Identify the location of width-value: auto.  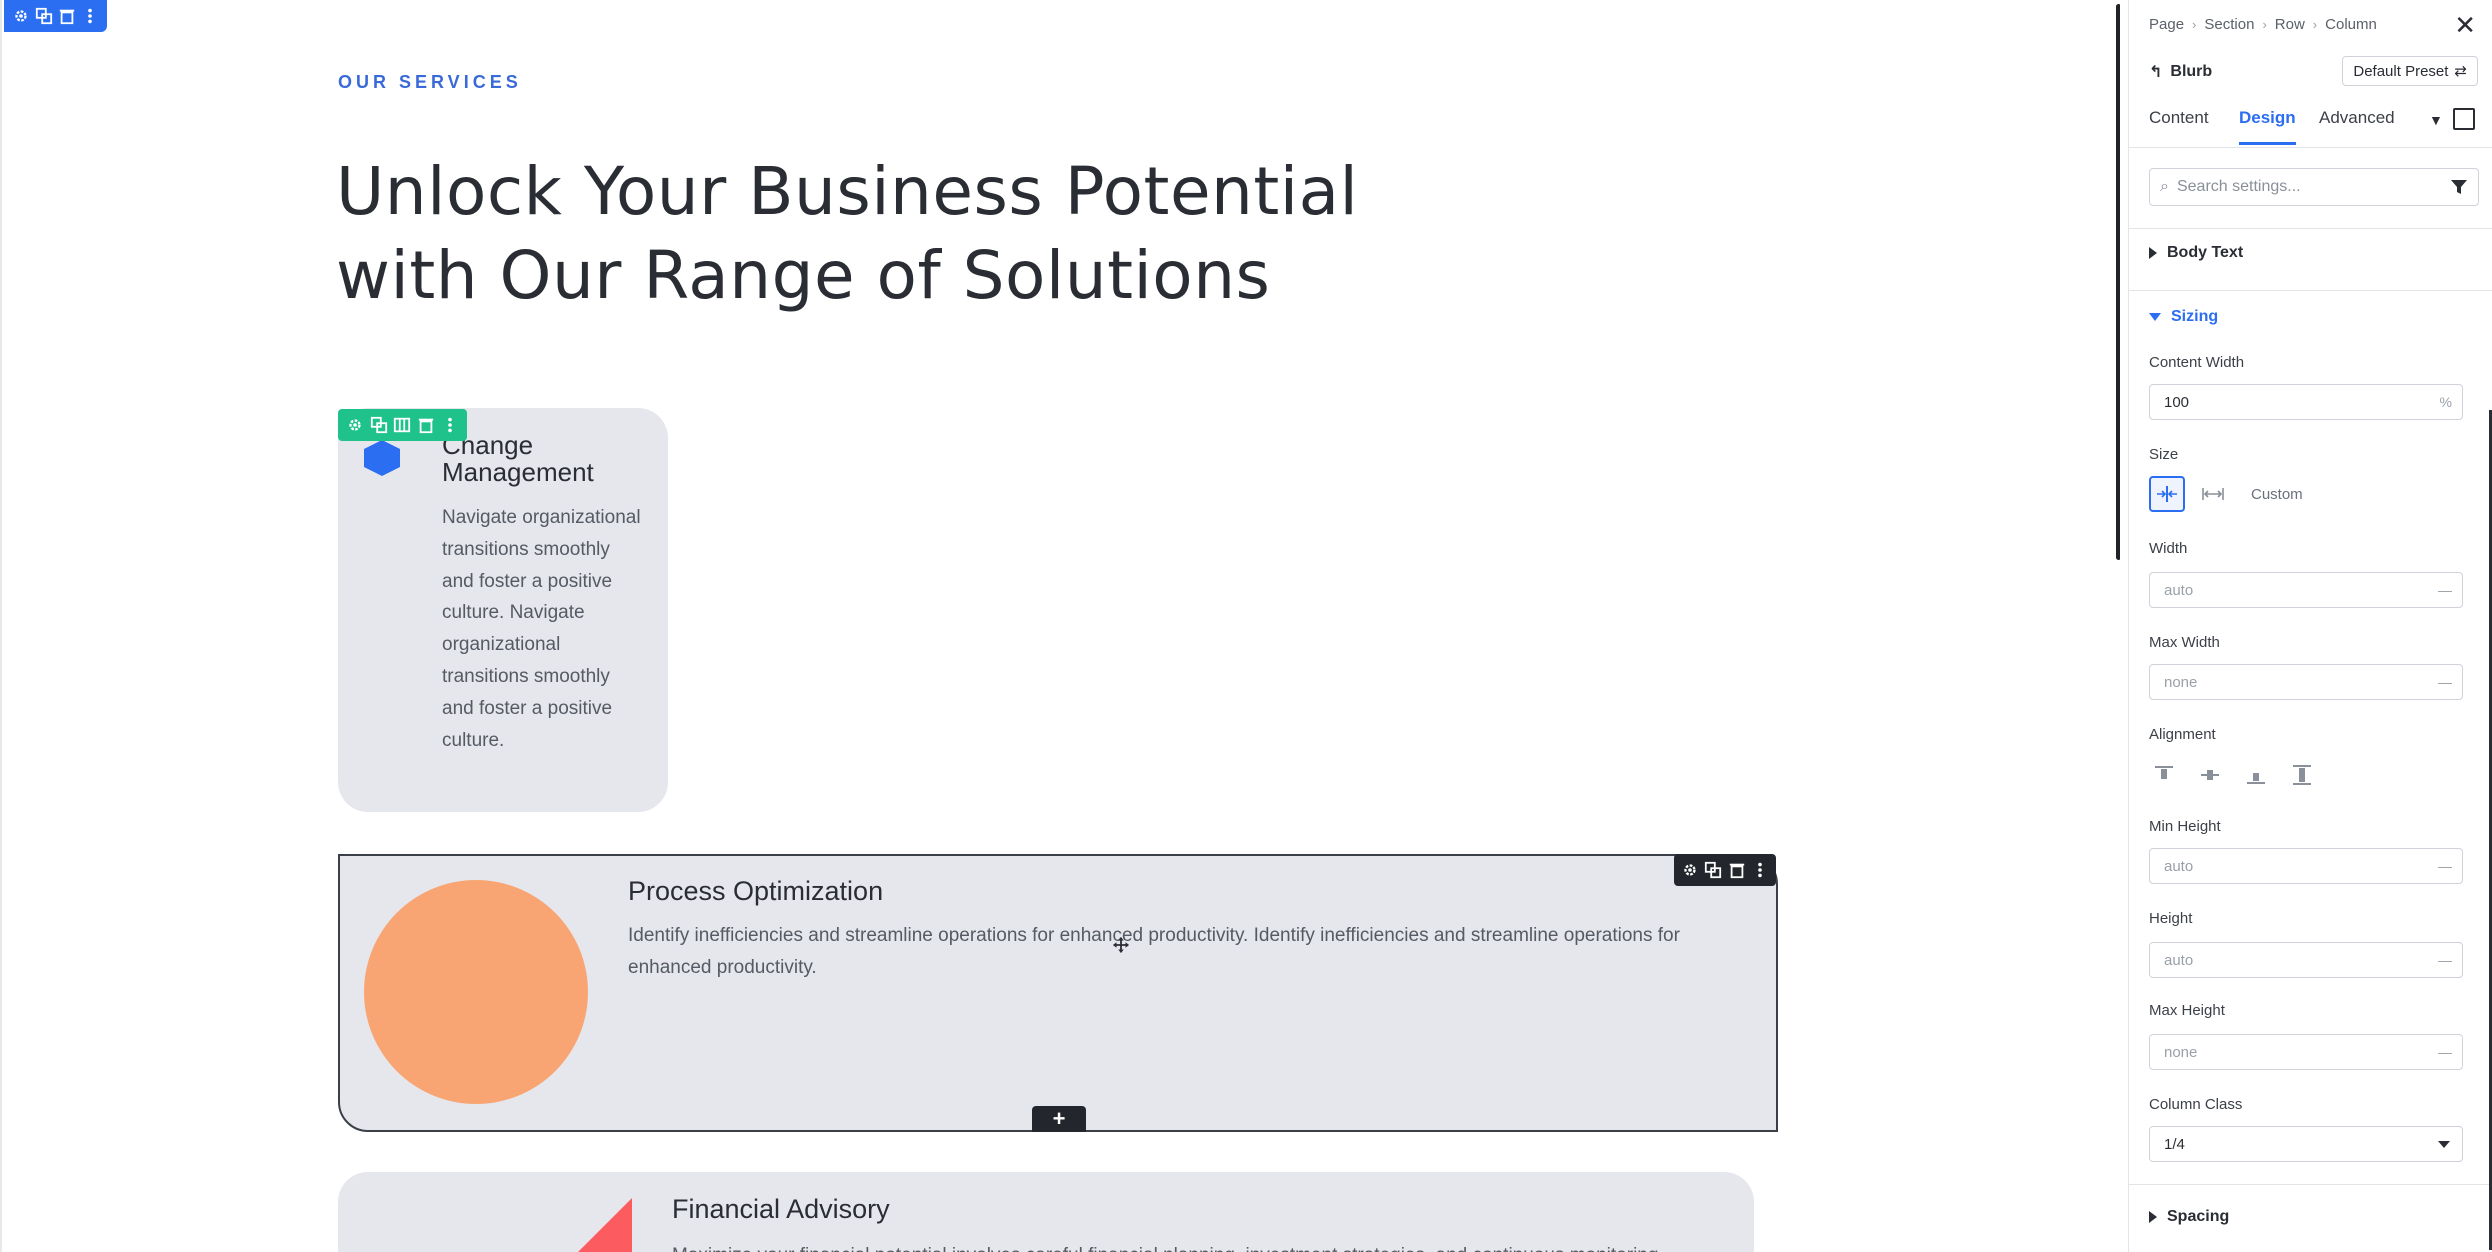
(2179, 590).